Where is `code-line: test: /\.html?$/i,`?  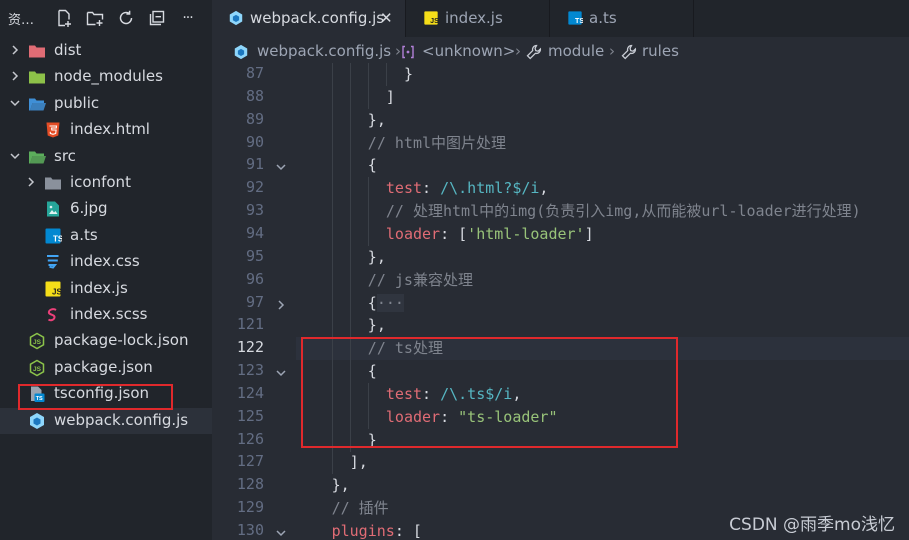 code-line: test: /\.html?$/i, is located at coordinates (422, 188).